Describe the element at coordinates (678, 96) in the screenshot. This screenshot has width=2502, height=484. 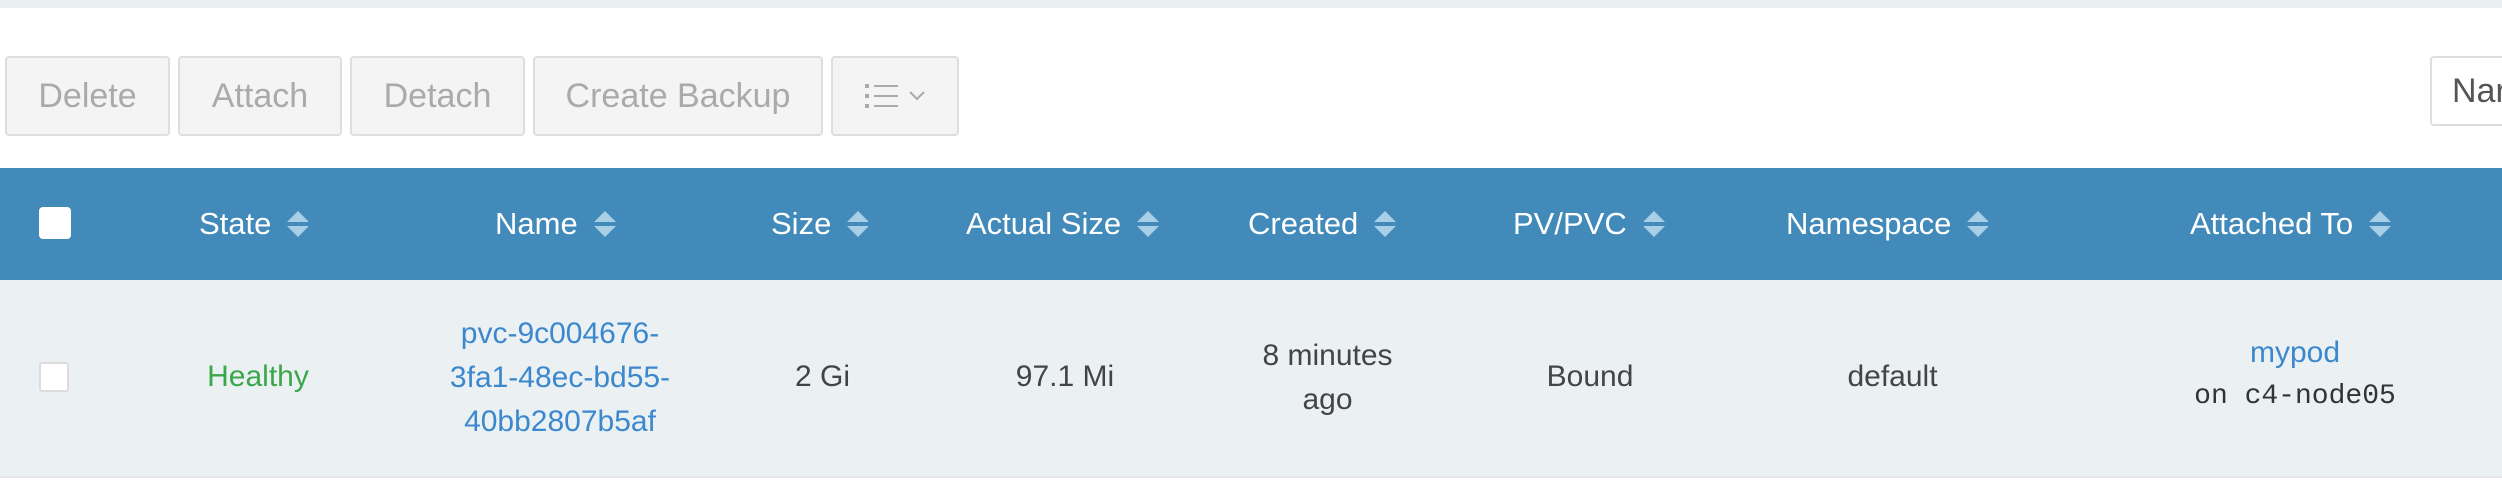
I see `create-backup-button: Create Backup` at that location.